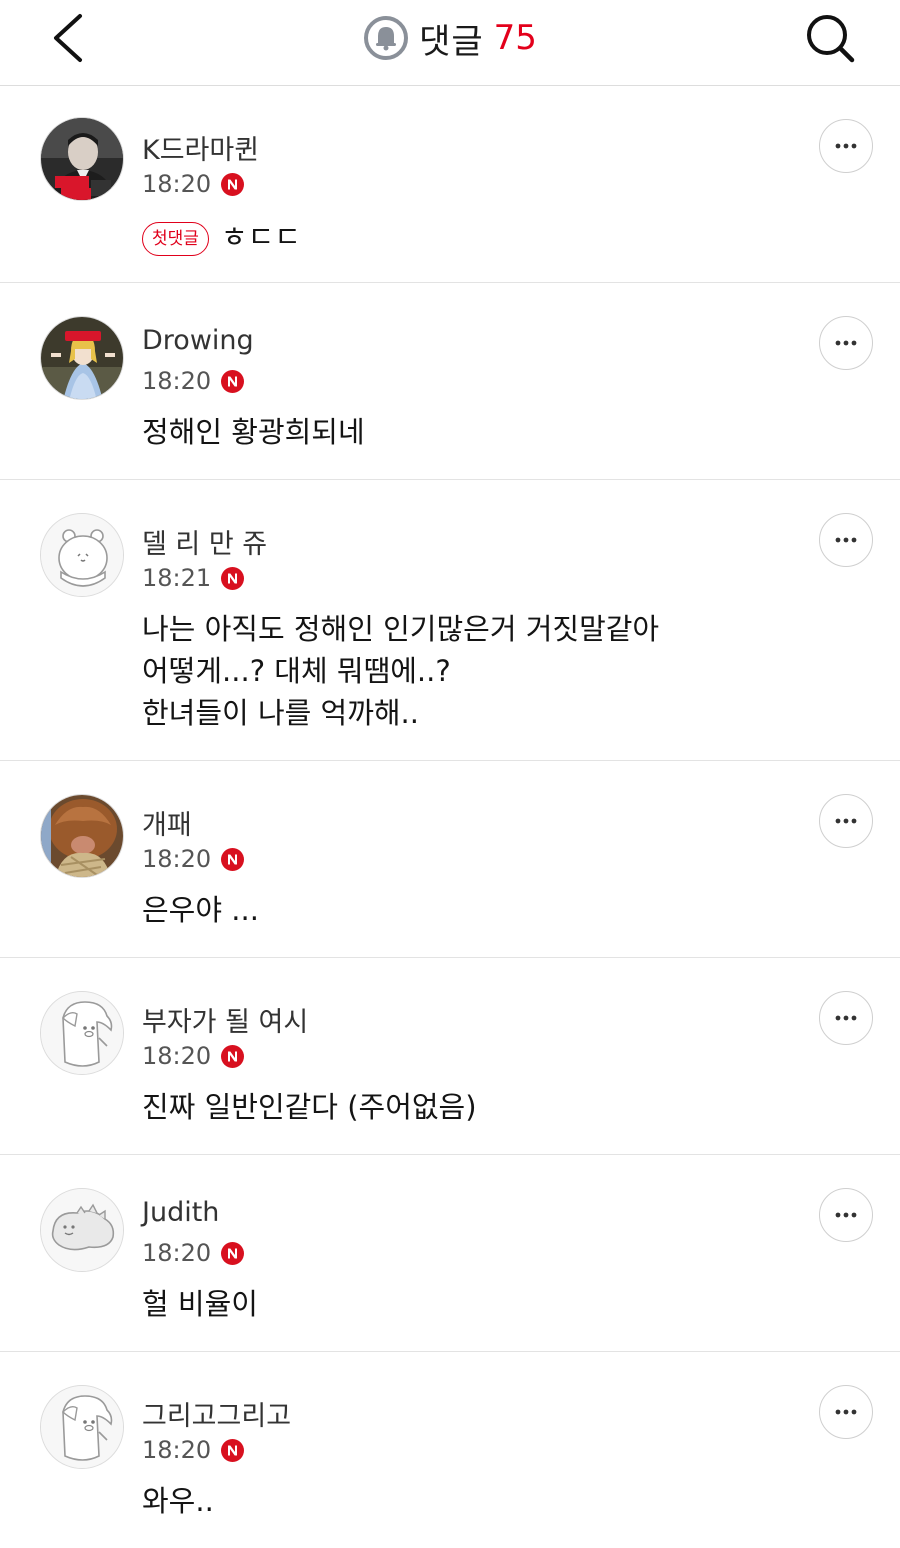 This screenshot has height=1548, width=900. I want to click on comment-meta: 18:21, so click(193, 578).